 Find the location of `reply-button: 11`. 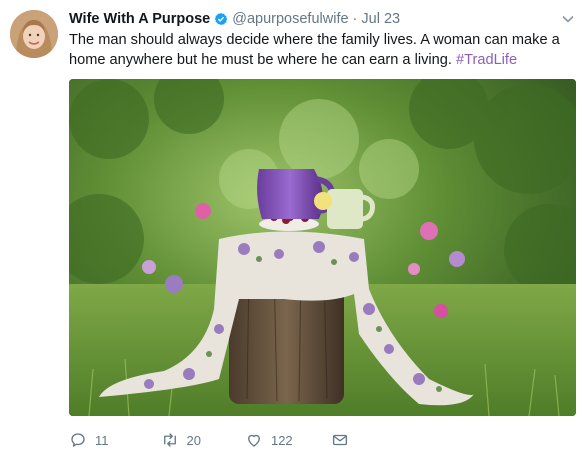

reply-button: 11 is located at coordinates (89, 440).